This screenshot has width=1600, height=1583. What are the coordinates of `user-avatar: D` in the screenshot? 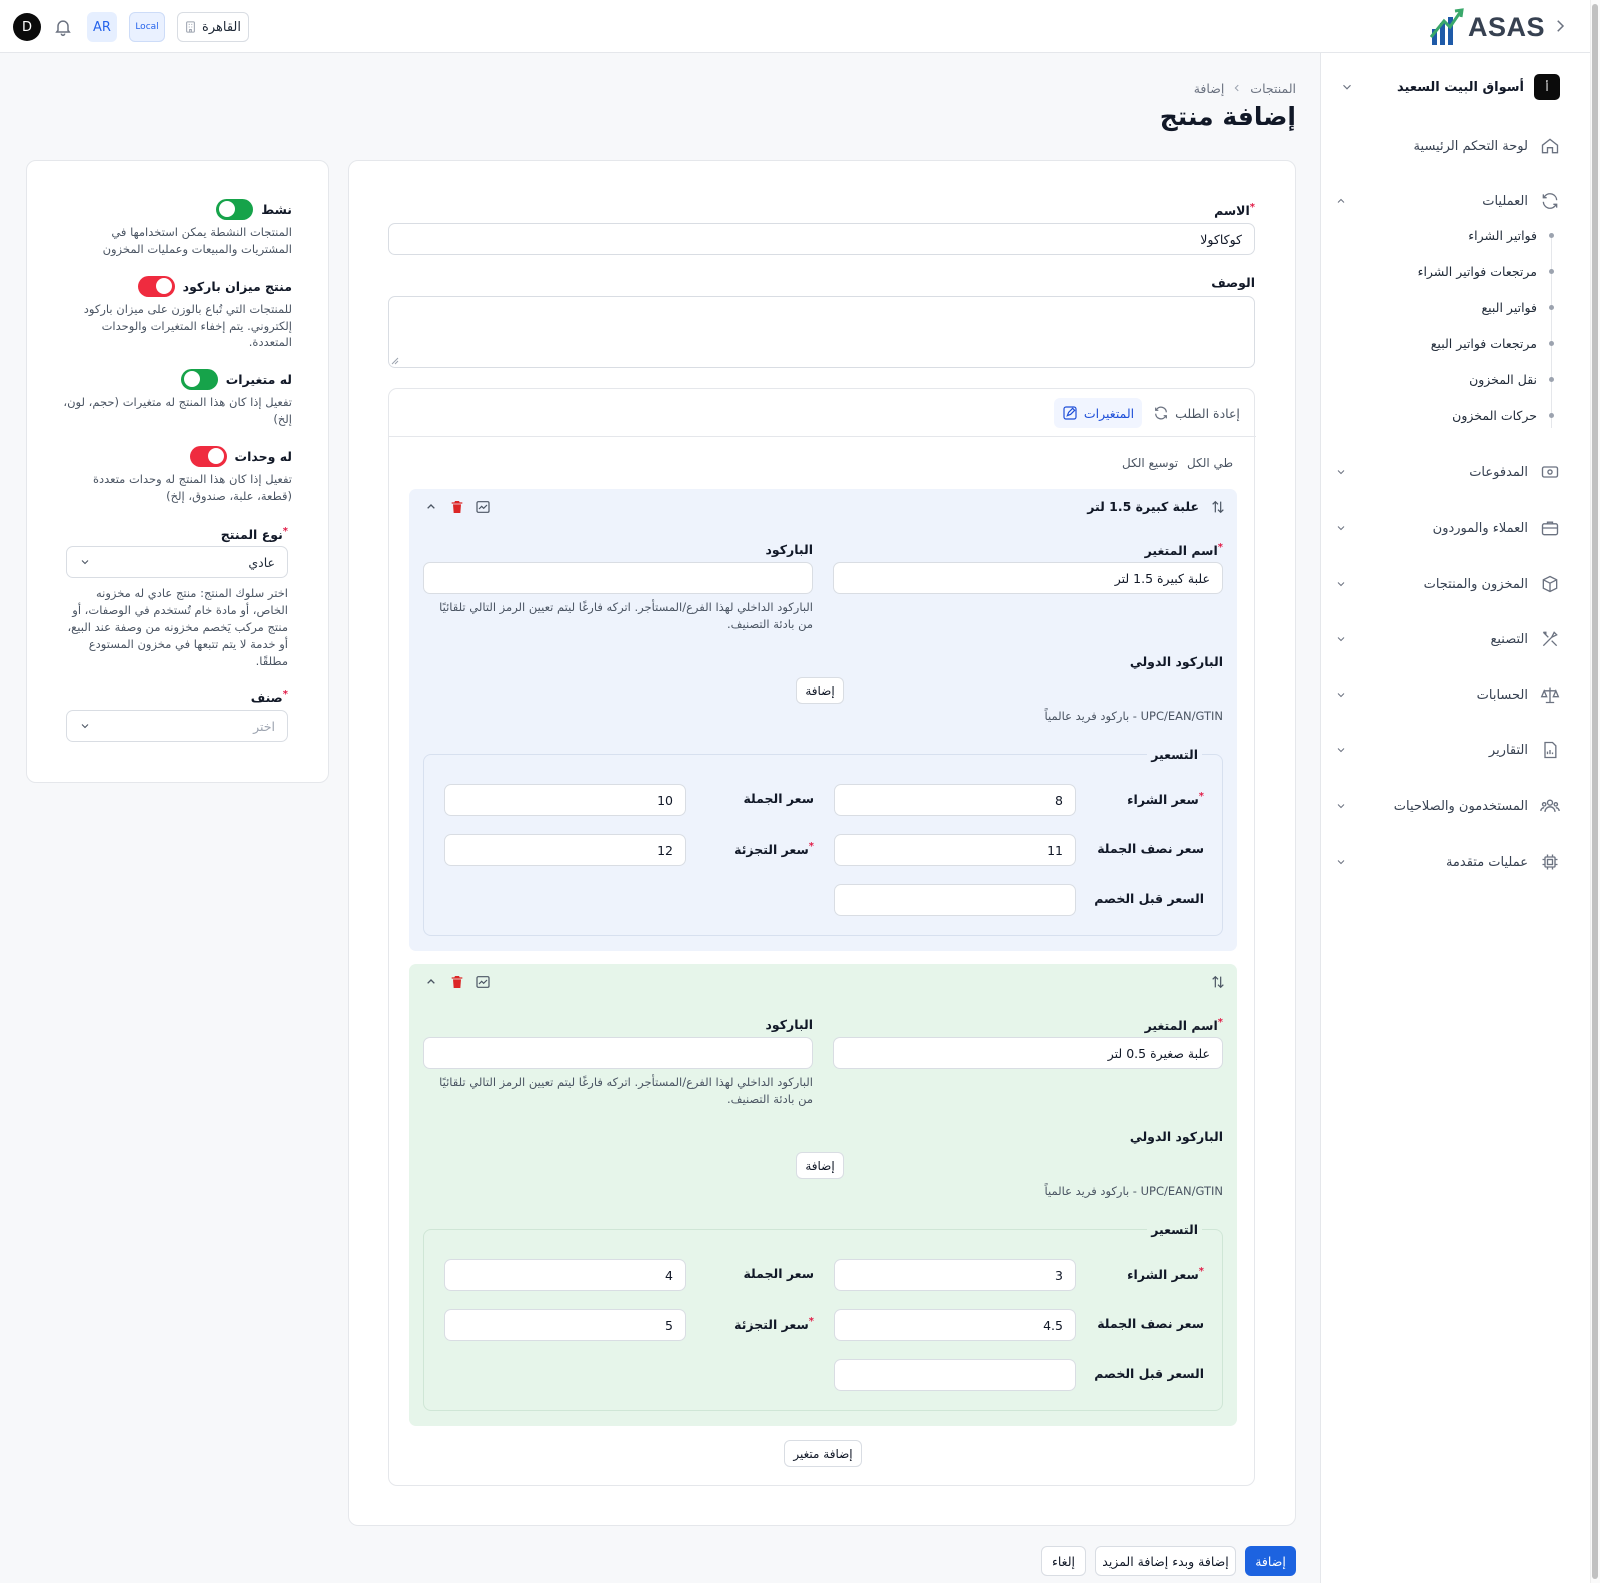 It's located at (27, 27).